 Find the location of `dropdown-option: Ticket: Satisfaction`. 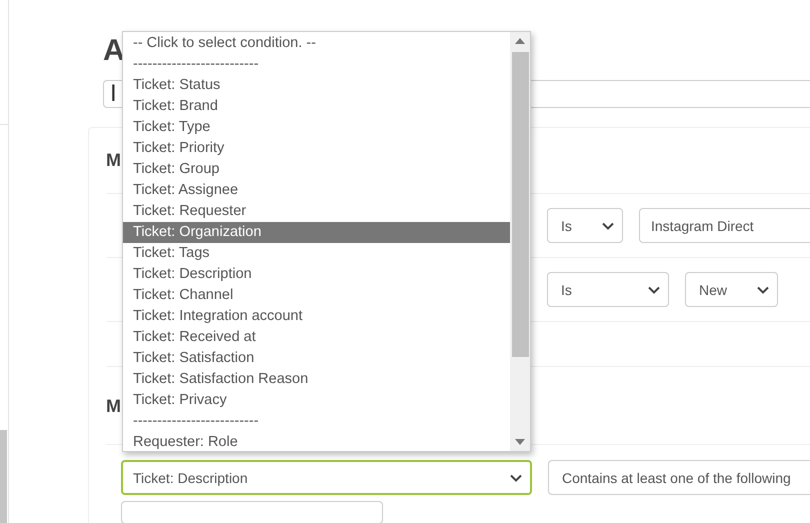

dropdown-option: Ticket: Satisfaction is located at coordinates (316, 358).